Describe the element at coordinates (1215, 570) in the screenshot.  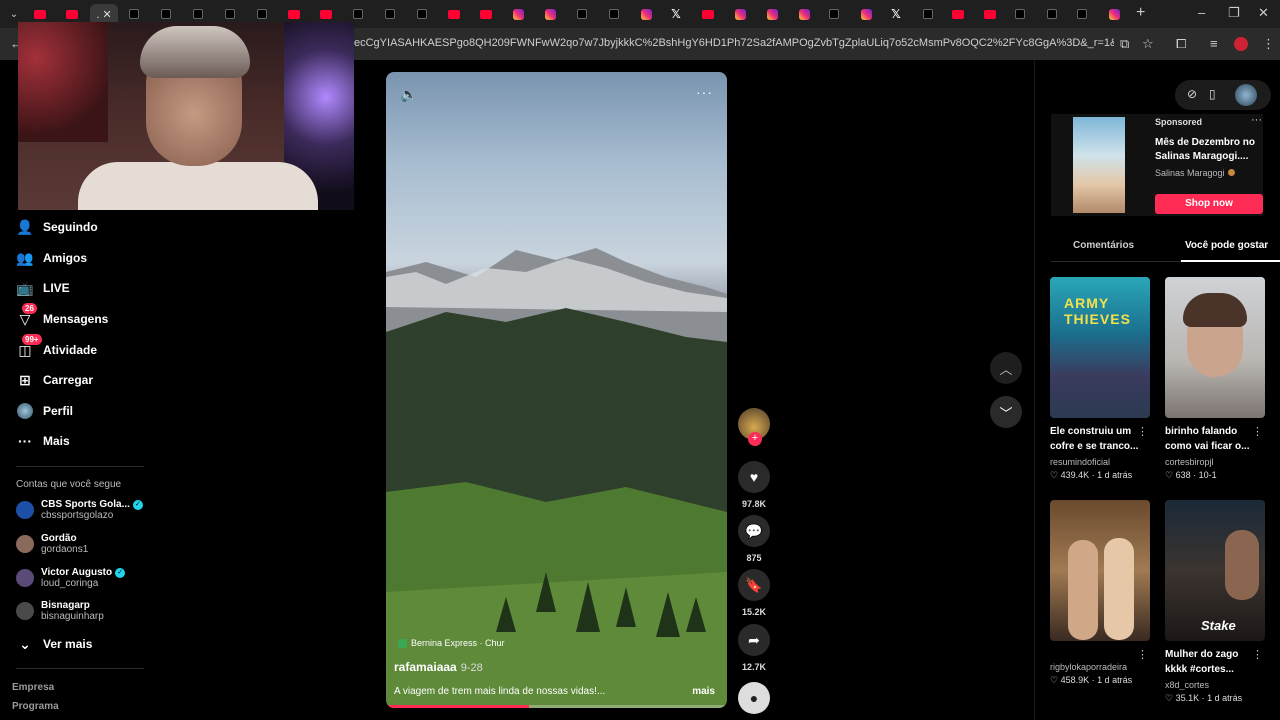
I see `video-thumbnail: Stake` at that location.